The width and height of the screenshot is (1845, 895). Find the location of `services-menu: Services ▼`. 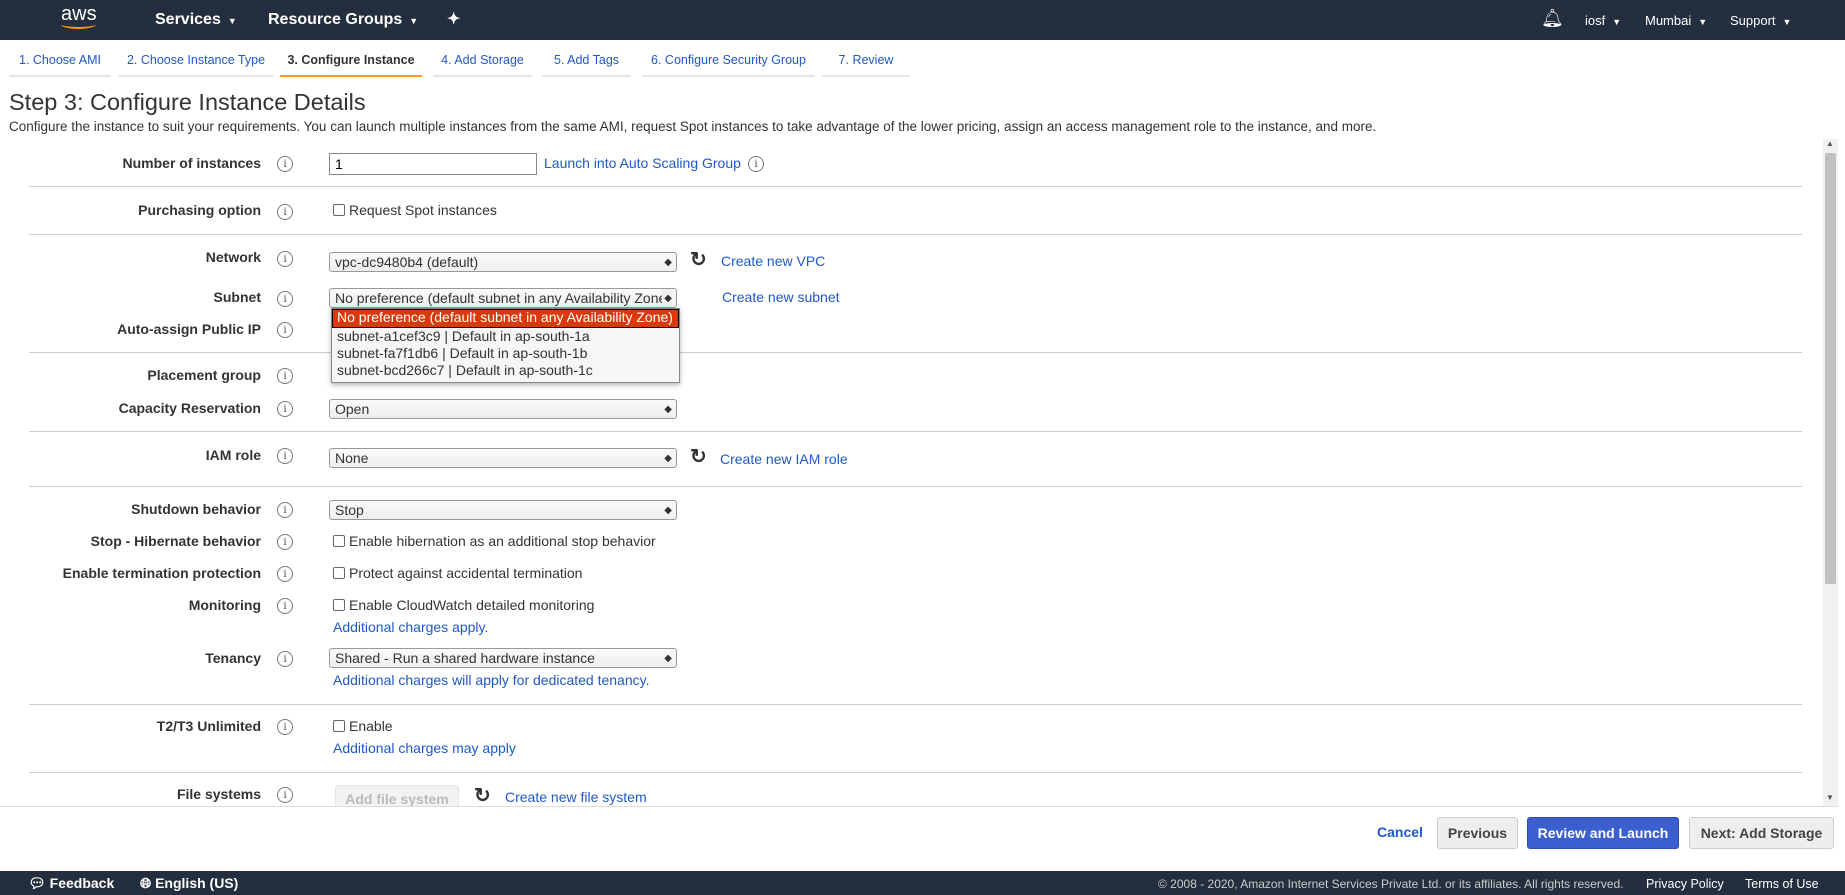

services-menu: Services ▼ is located at coordinates (196, 20).